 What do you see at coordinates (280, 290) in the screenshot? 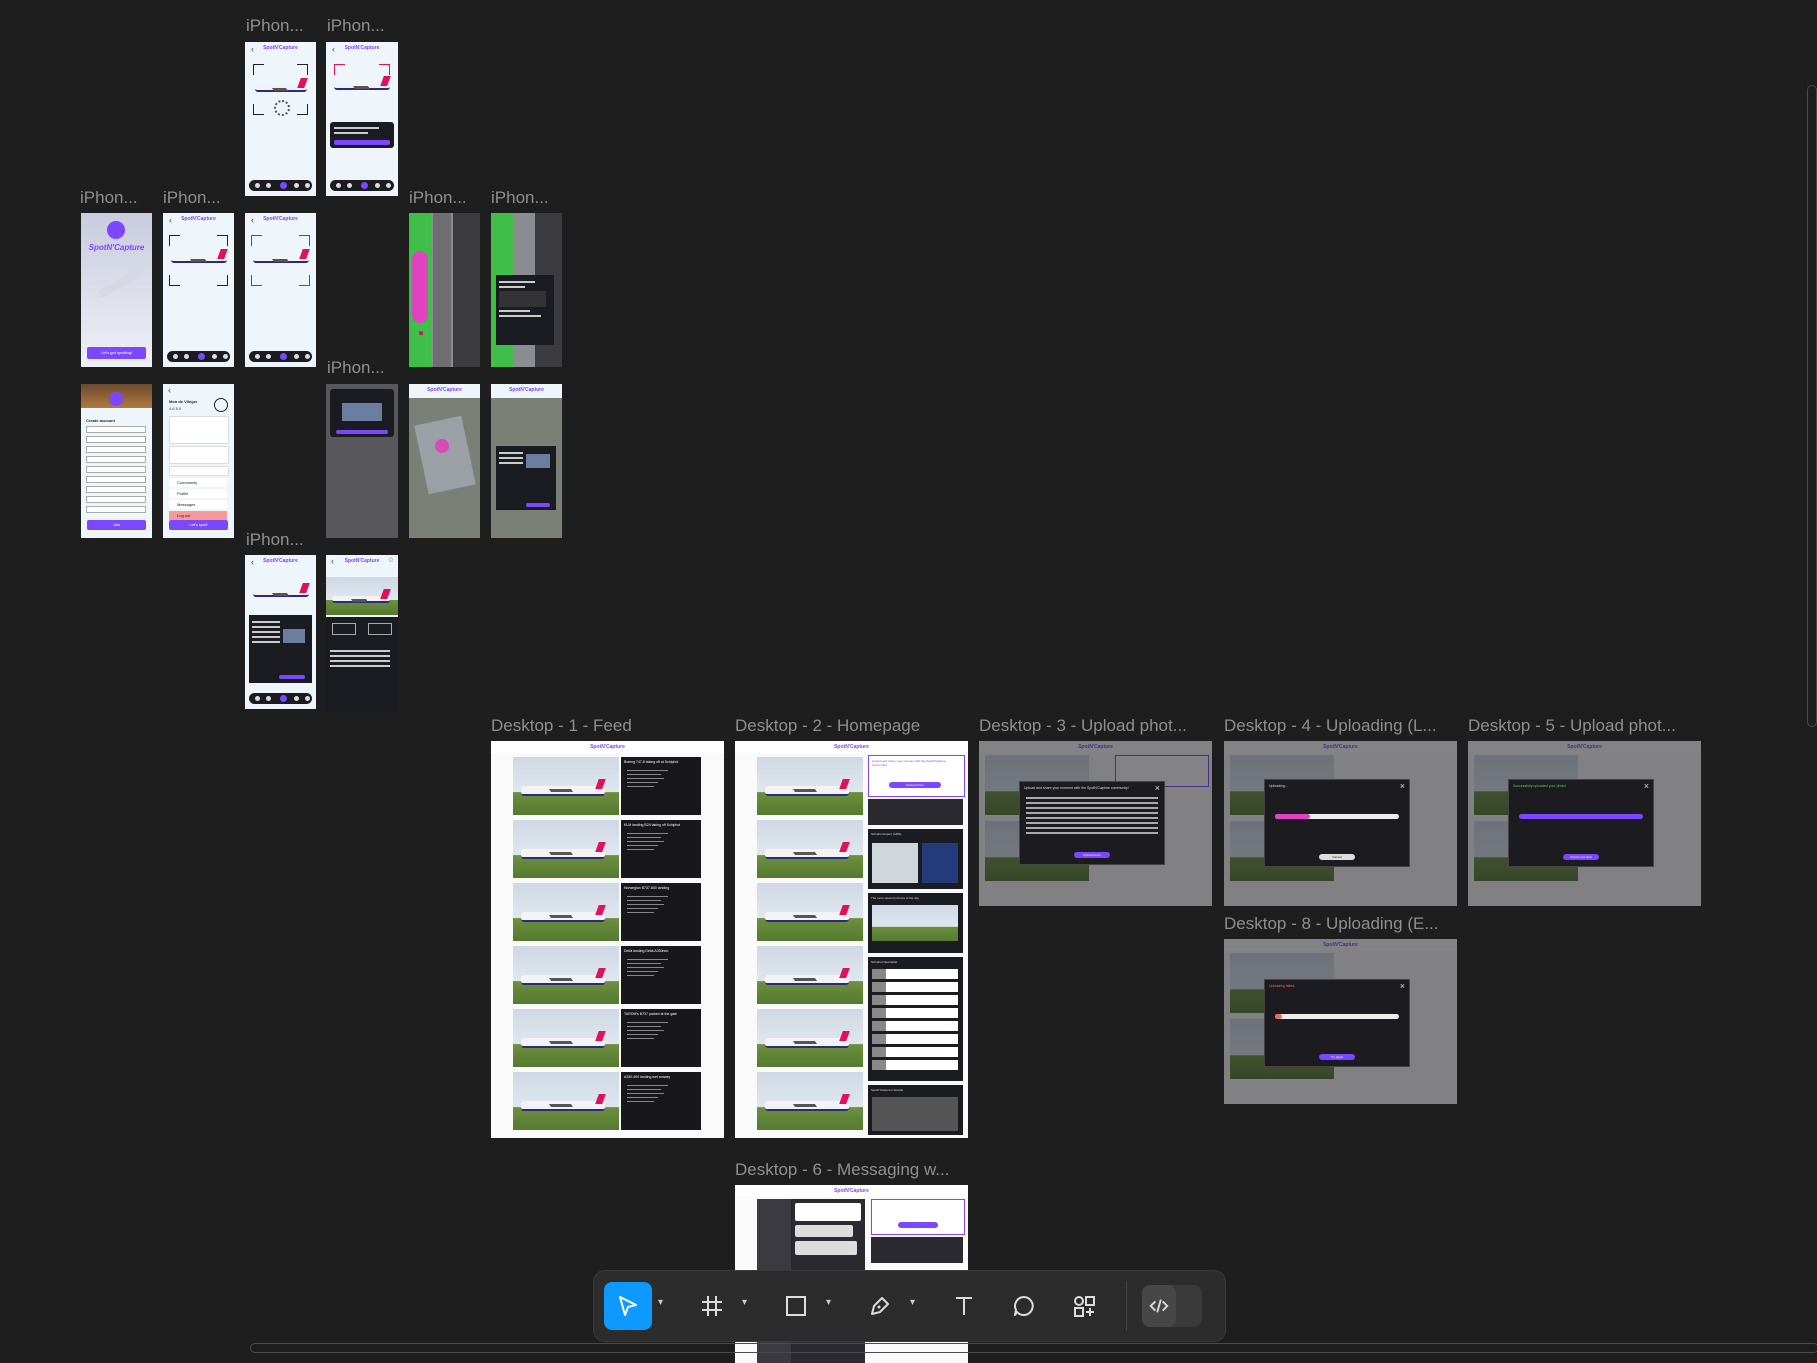
I see `iphone-frame-camera-detect: ‹ SpotN'Capture` at bounding box center [280, 290].